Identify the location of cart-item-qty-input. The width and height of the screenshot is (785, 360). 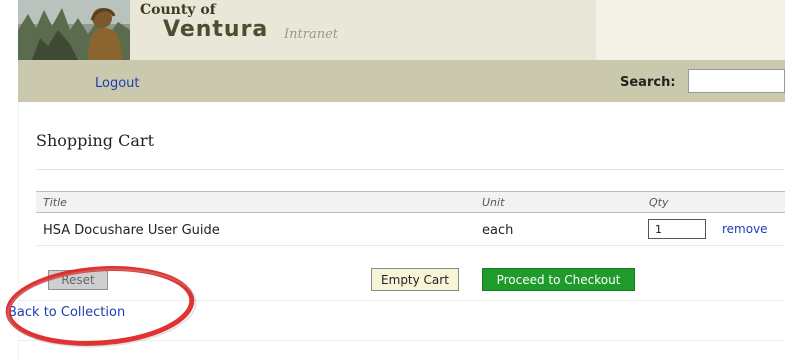
(677, 229).